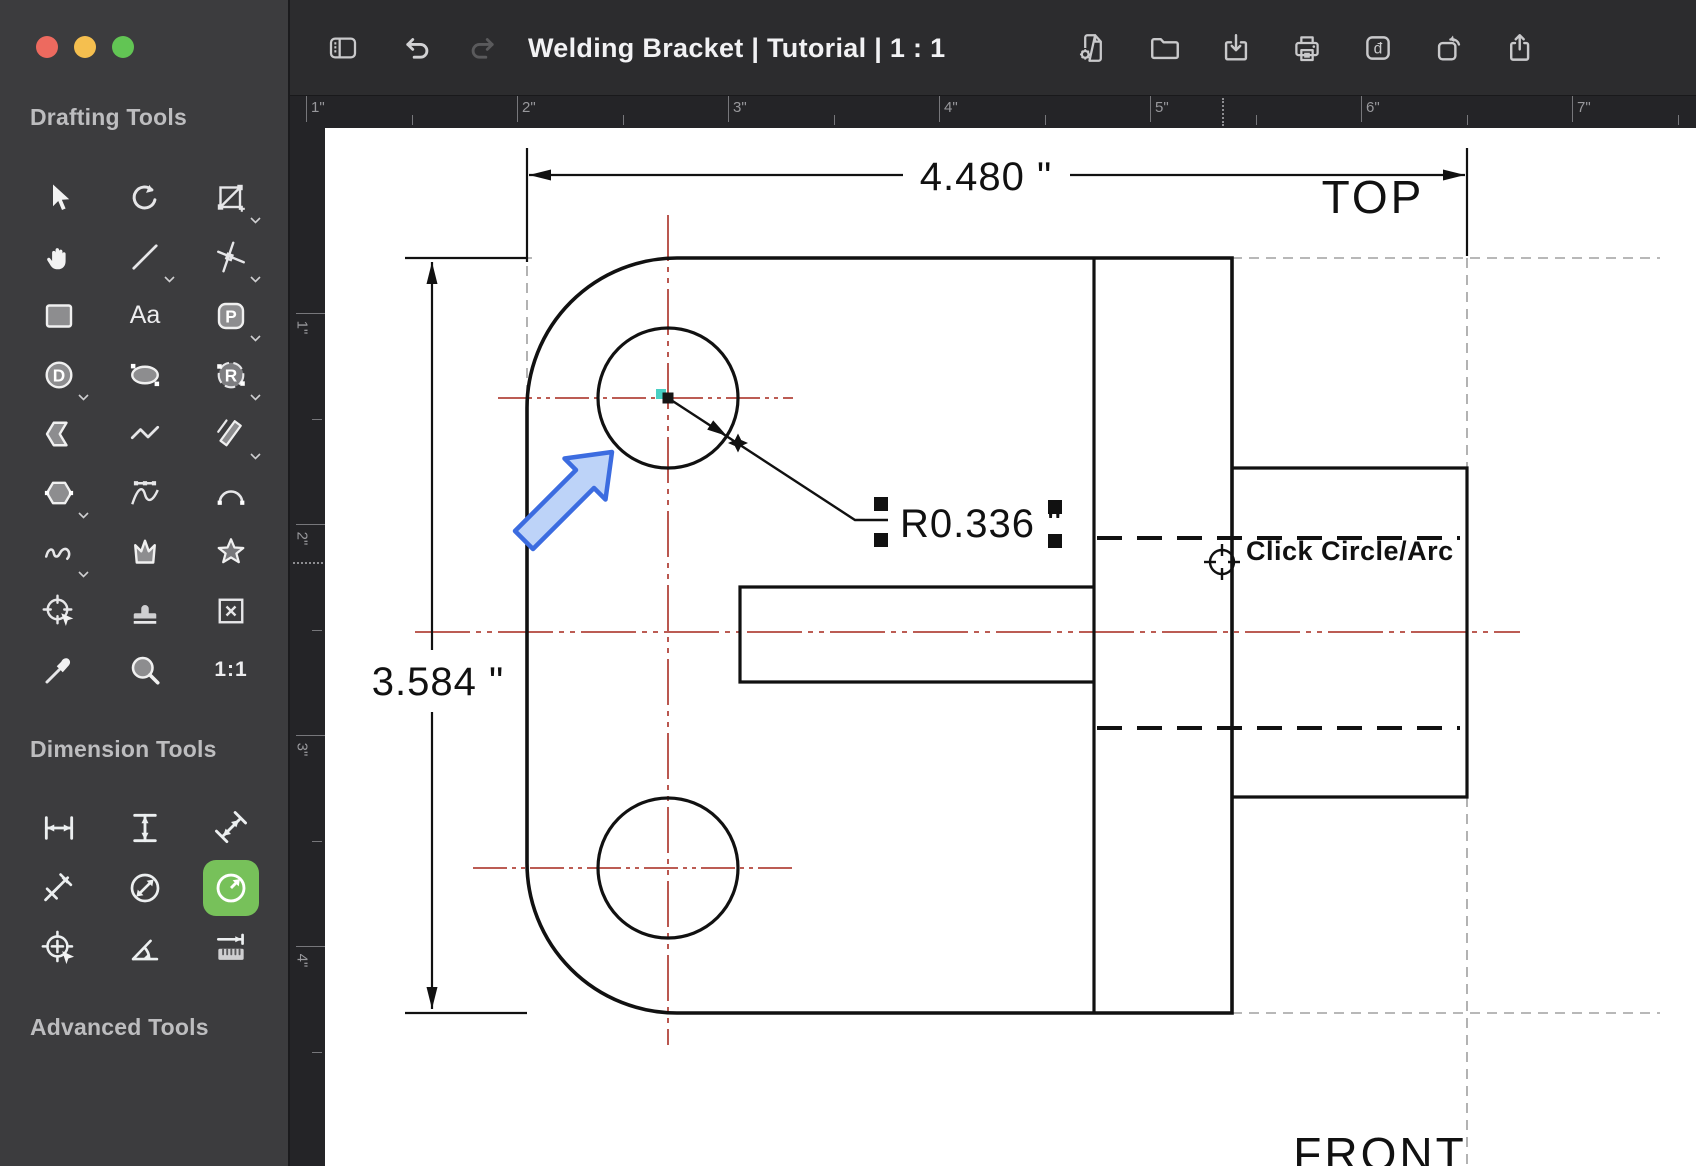  I want to click on folder-icon, so click(1165, 49).